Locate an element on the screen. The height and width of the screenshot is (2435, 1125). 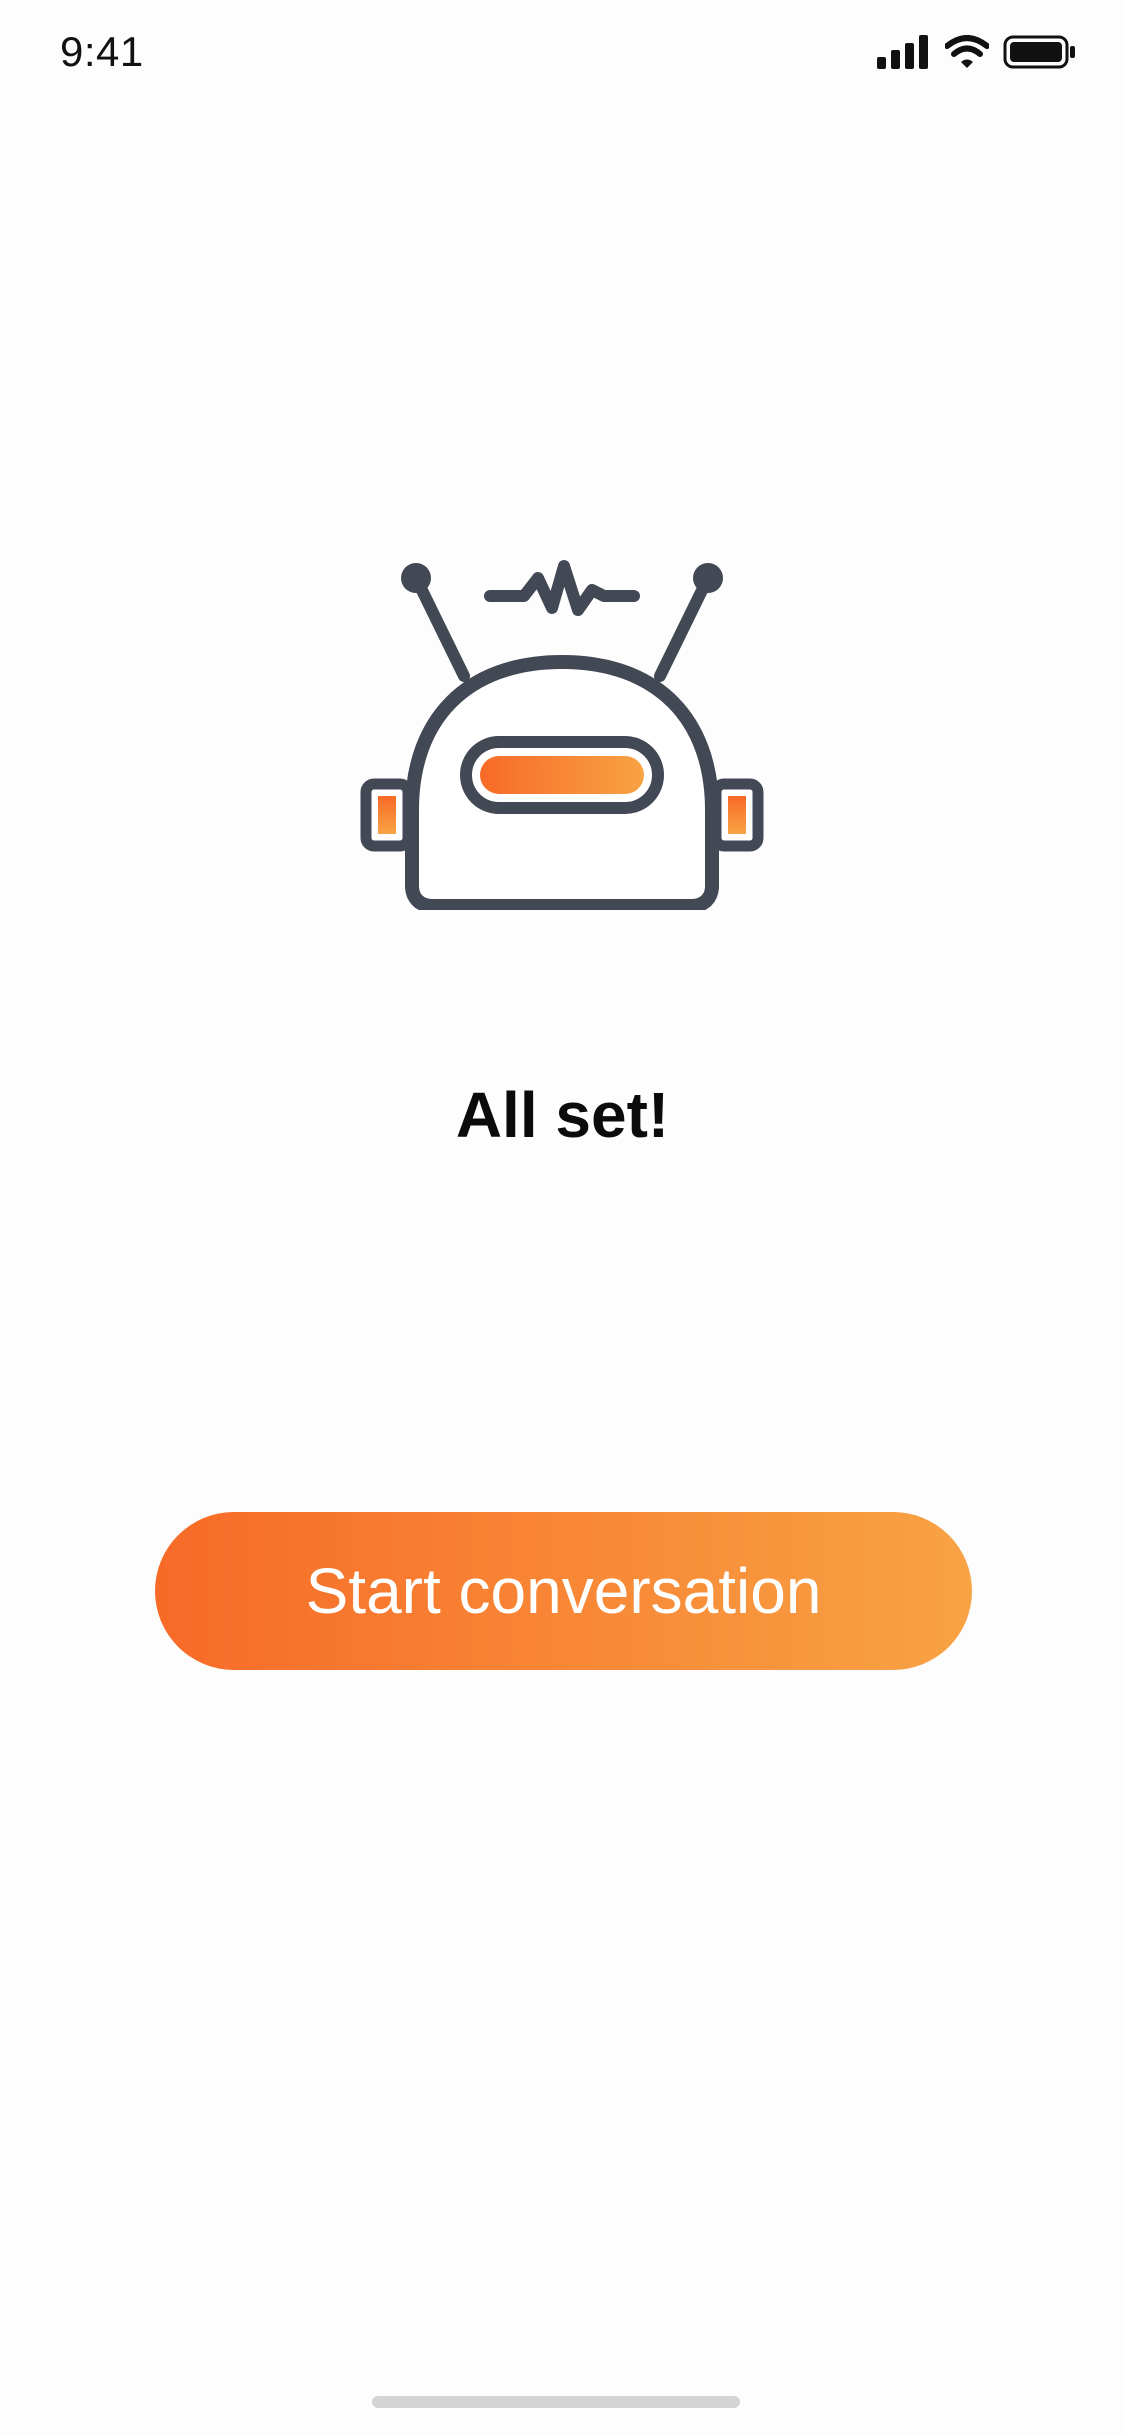
status-time: 9:41 is located at coordinates (102, 51).